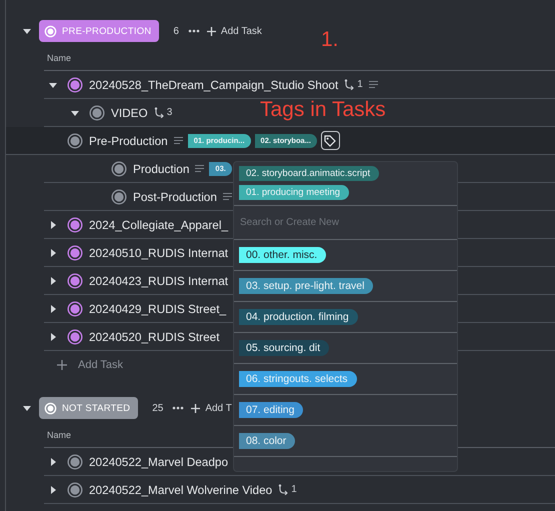 This screenshot has height=511, width=555. I want to click on task-name: 20240429_RUDIS Street_, so click(157, 309).